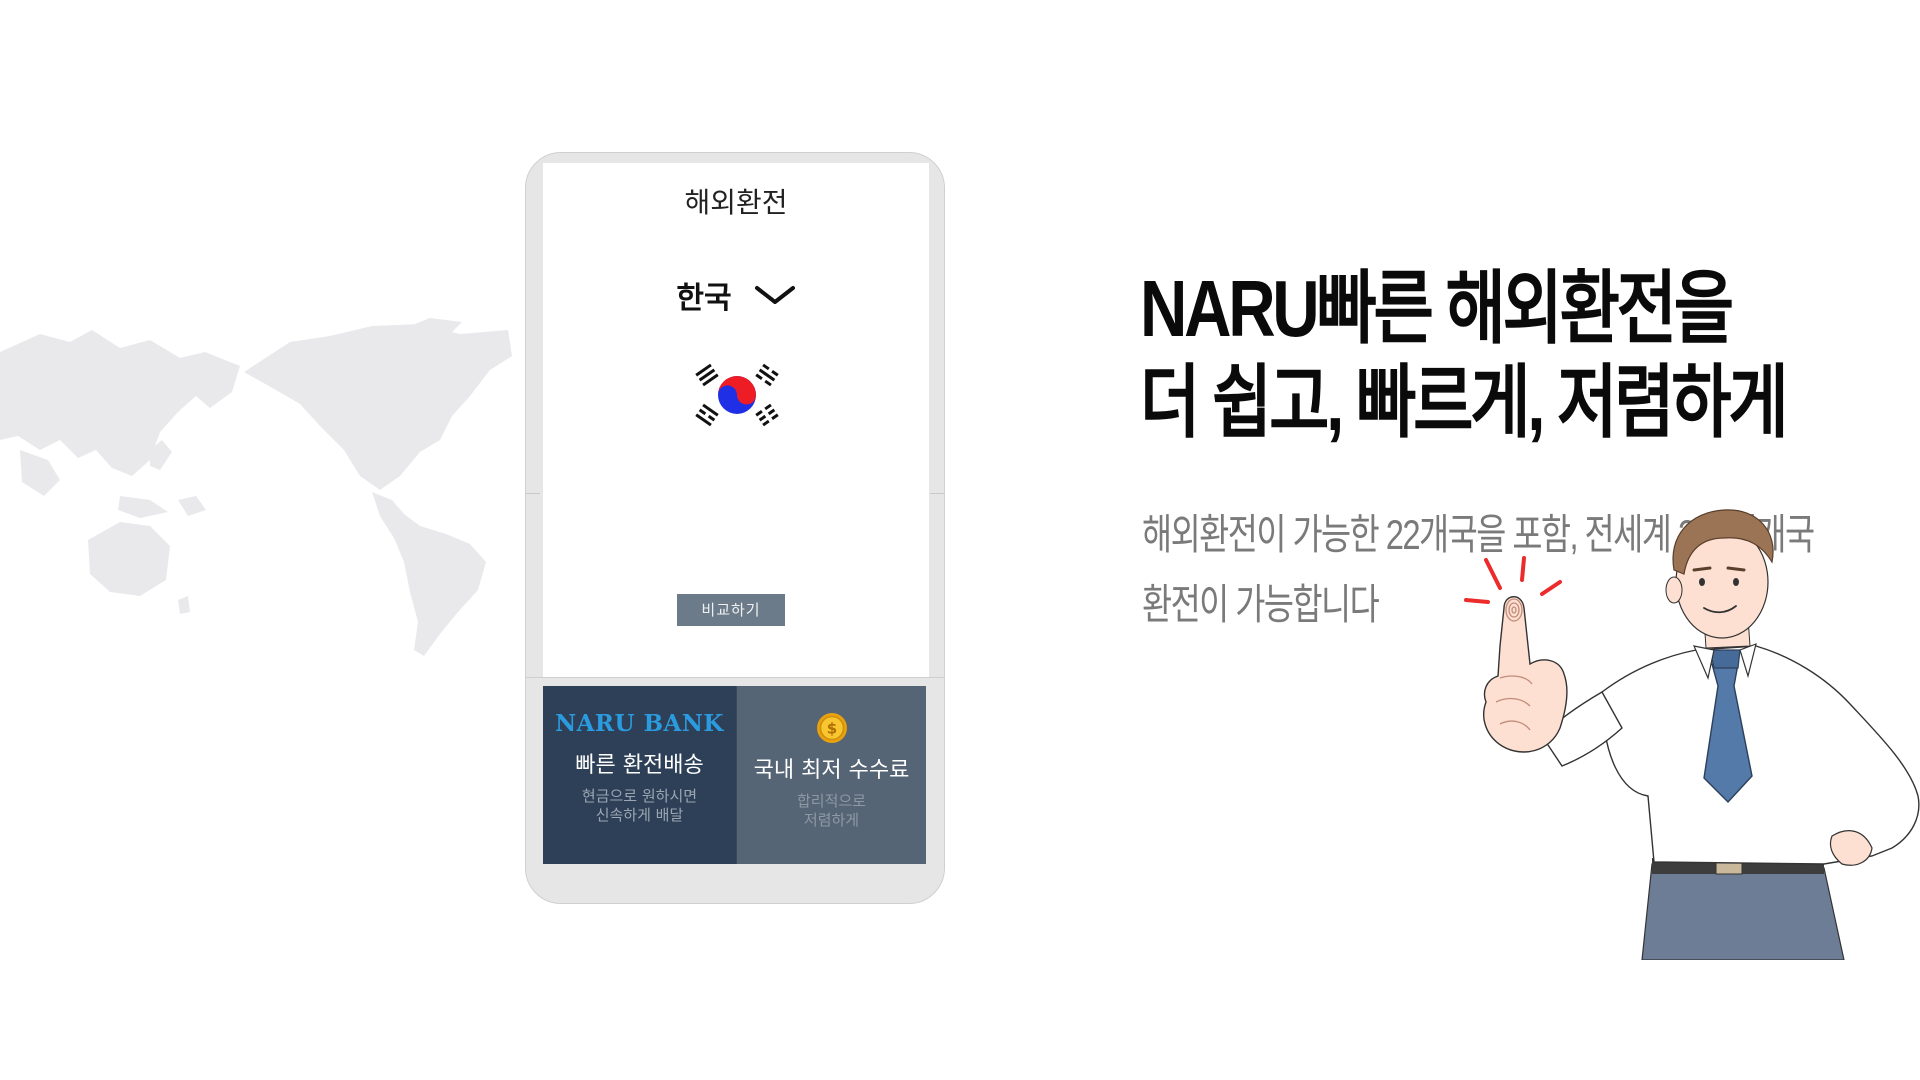 The image size is (1920, 1080). Describe the element at coordinates (1464, 402) in the screenshot. I see `headline-line: 더 쉽고, 빠르게, 저렴하게` at that location.